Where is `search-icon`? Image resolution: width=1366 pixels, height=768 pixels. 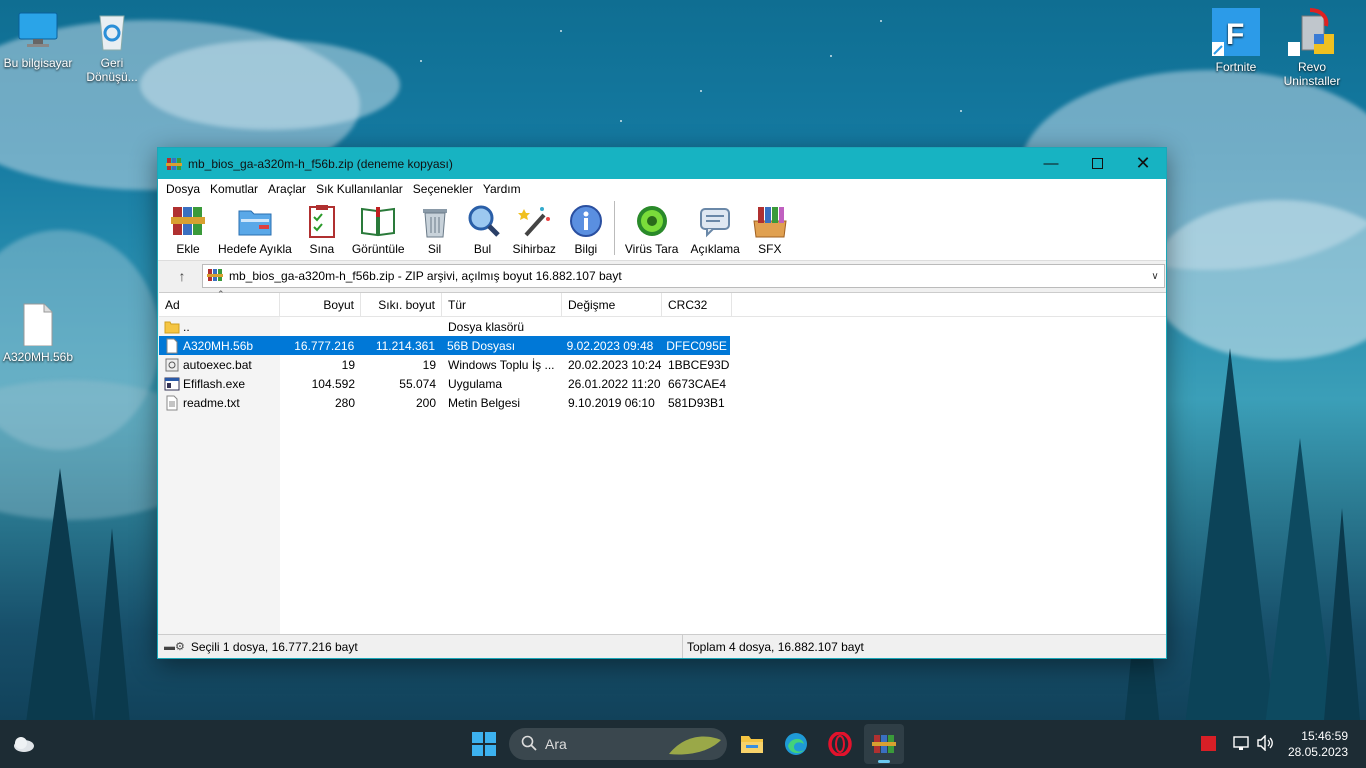 search-icon is located at coordinates (529, 744).